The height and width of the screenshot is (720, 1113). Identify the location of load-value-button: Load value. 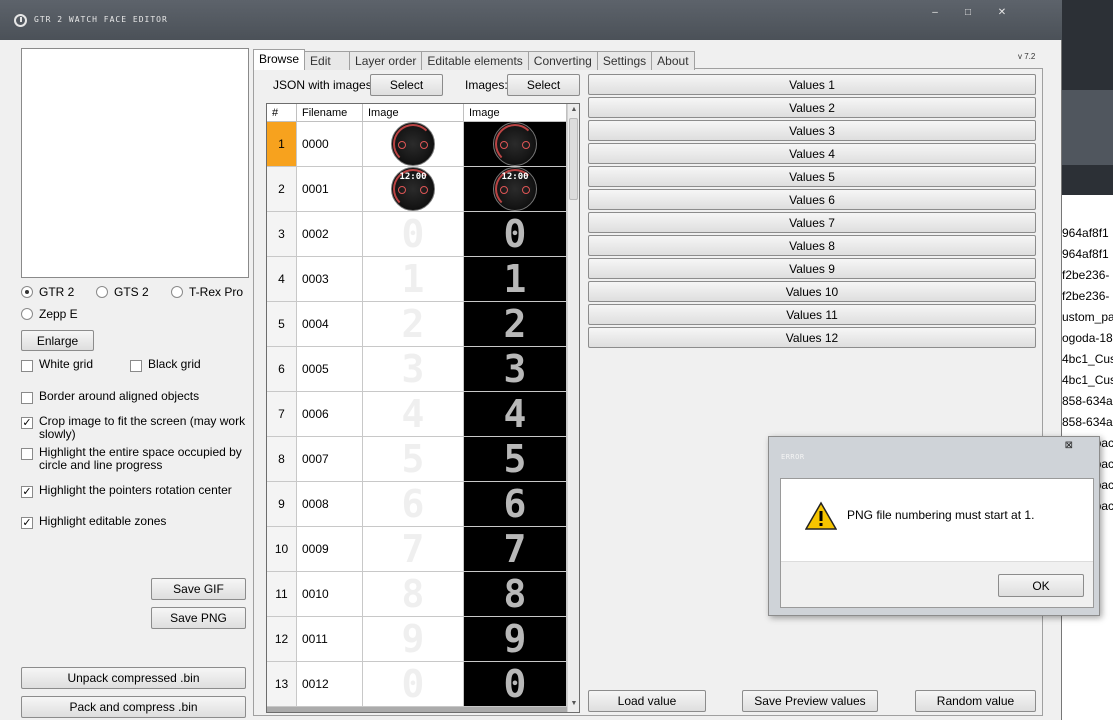
(647, 701).